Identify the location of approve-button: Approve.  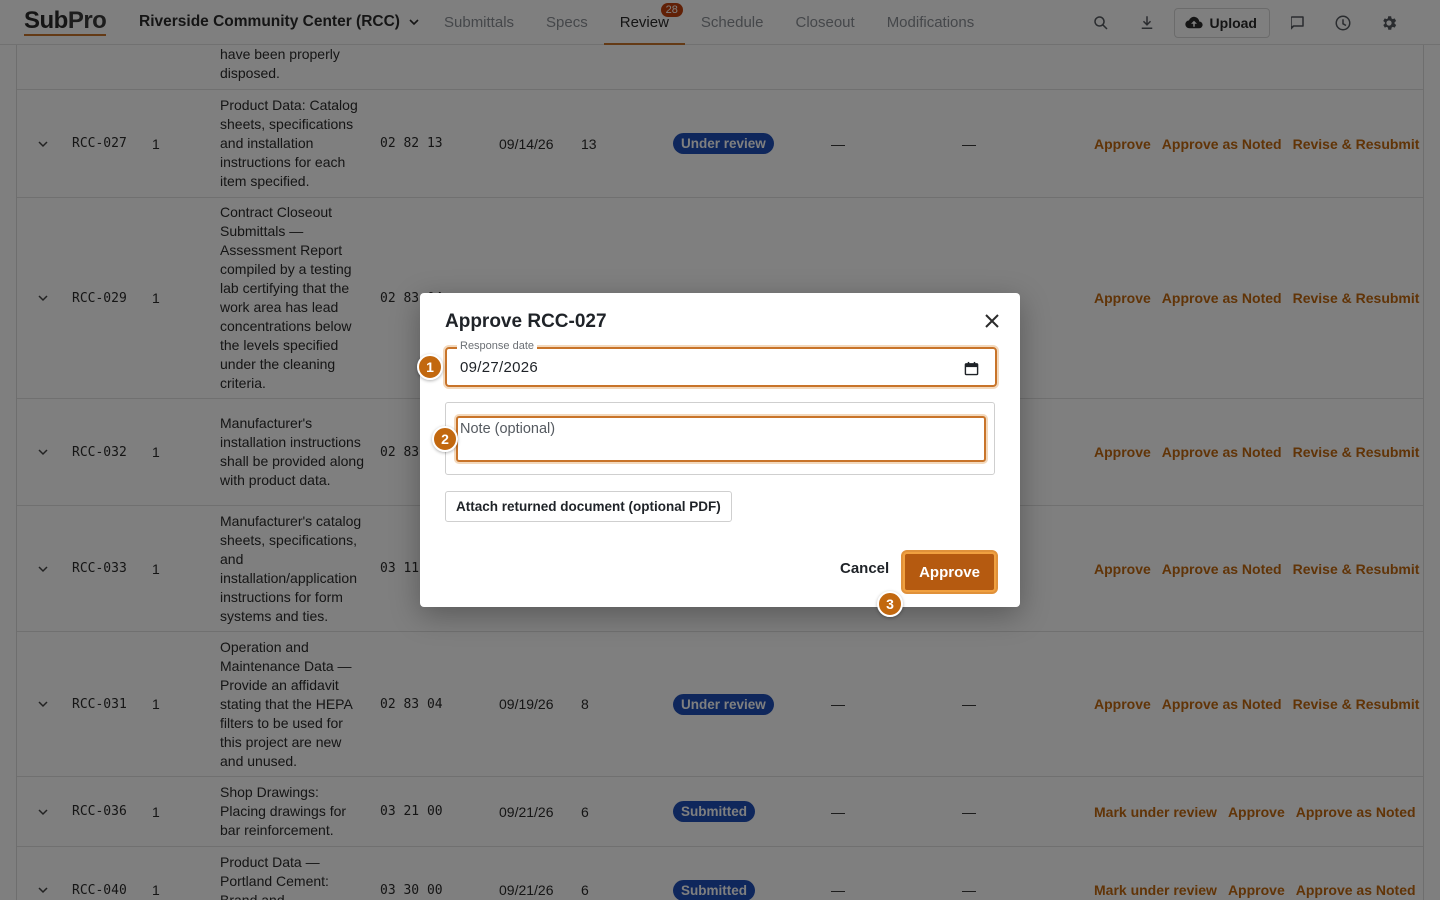
(949, 572).